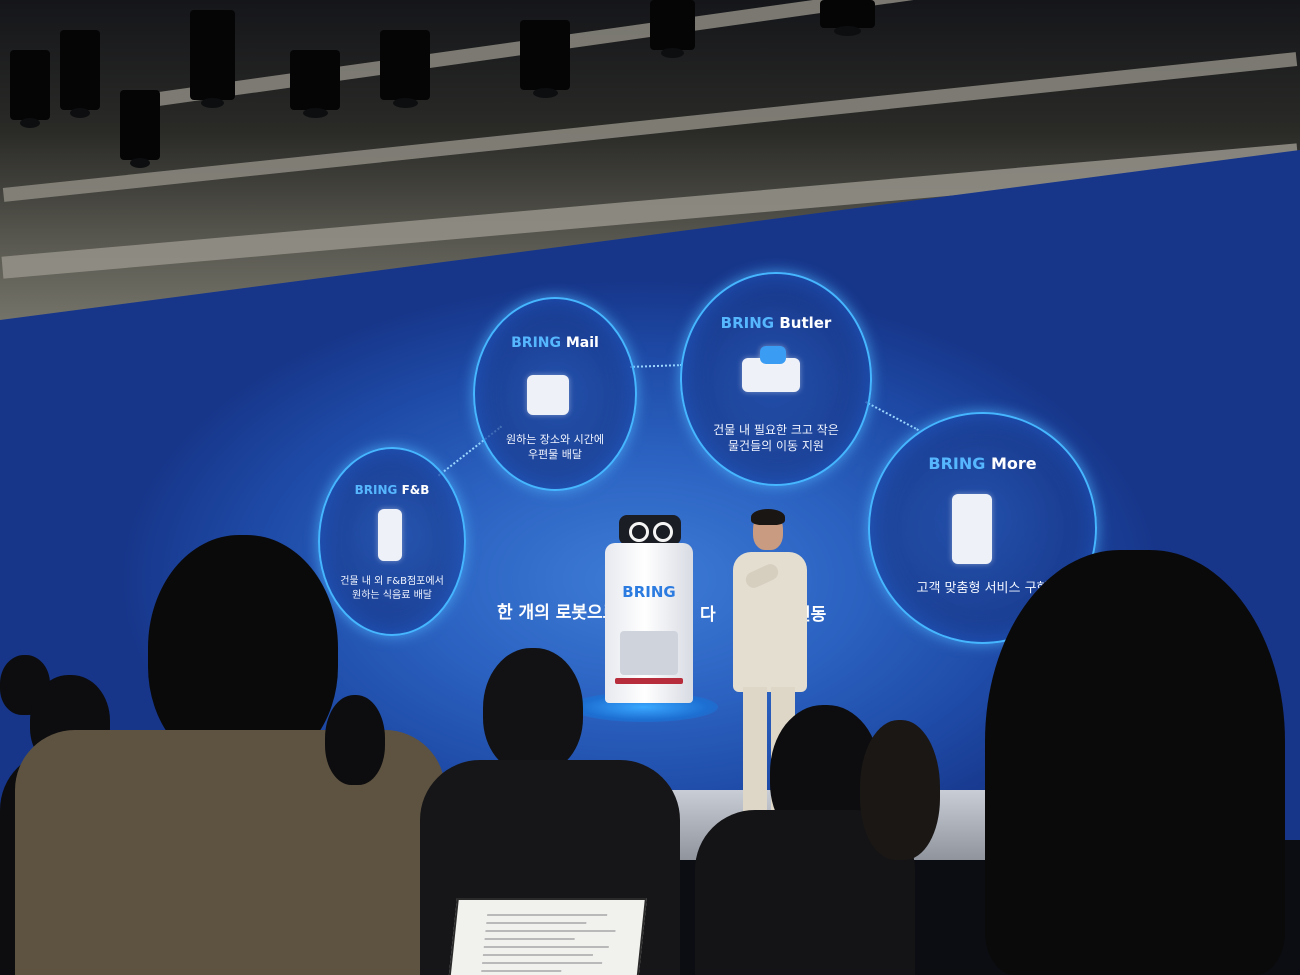  I want to click on service-title: BRING F&B, so click(392, 490).